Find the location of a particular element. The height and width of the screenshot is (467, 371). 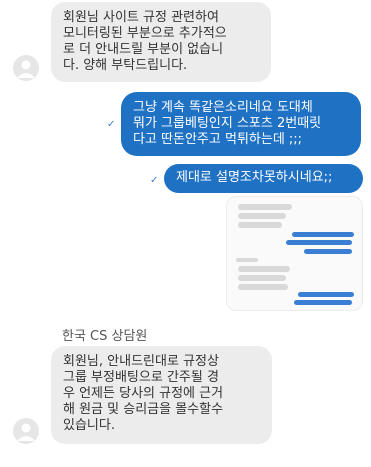

sender-name: 한국 CS 상담원 is located at coordinates (105, 336).